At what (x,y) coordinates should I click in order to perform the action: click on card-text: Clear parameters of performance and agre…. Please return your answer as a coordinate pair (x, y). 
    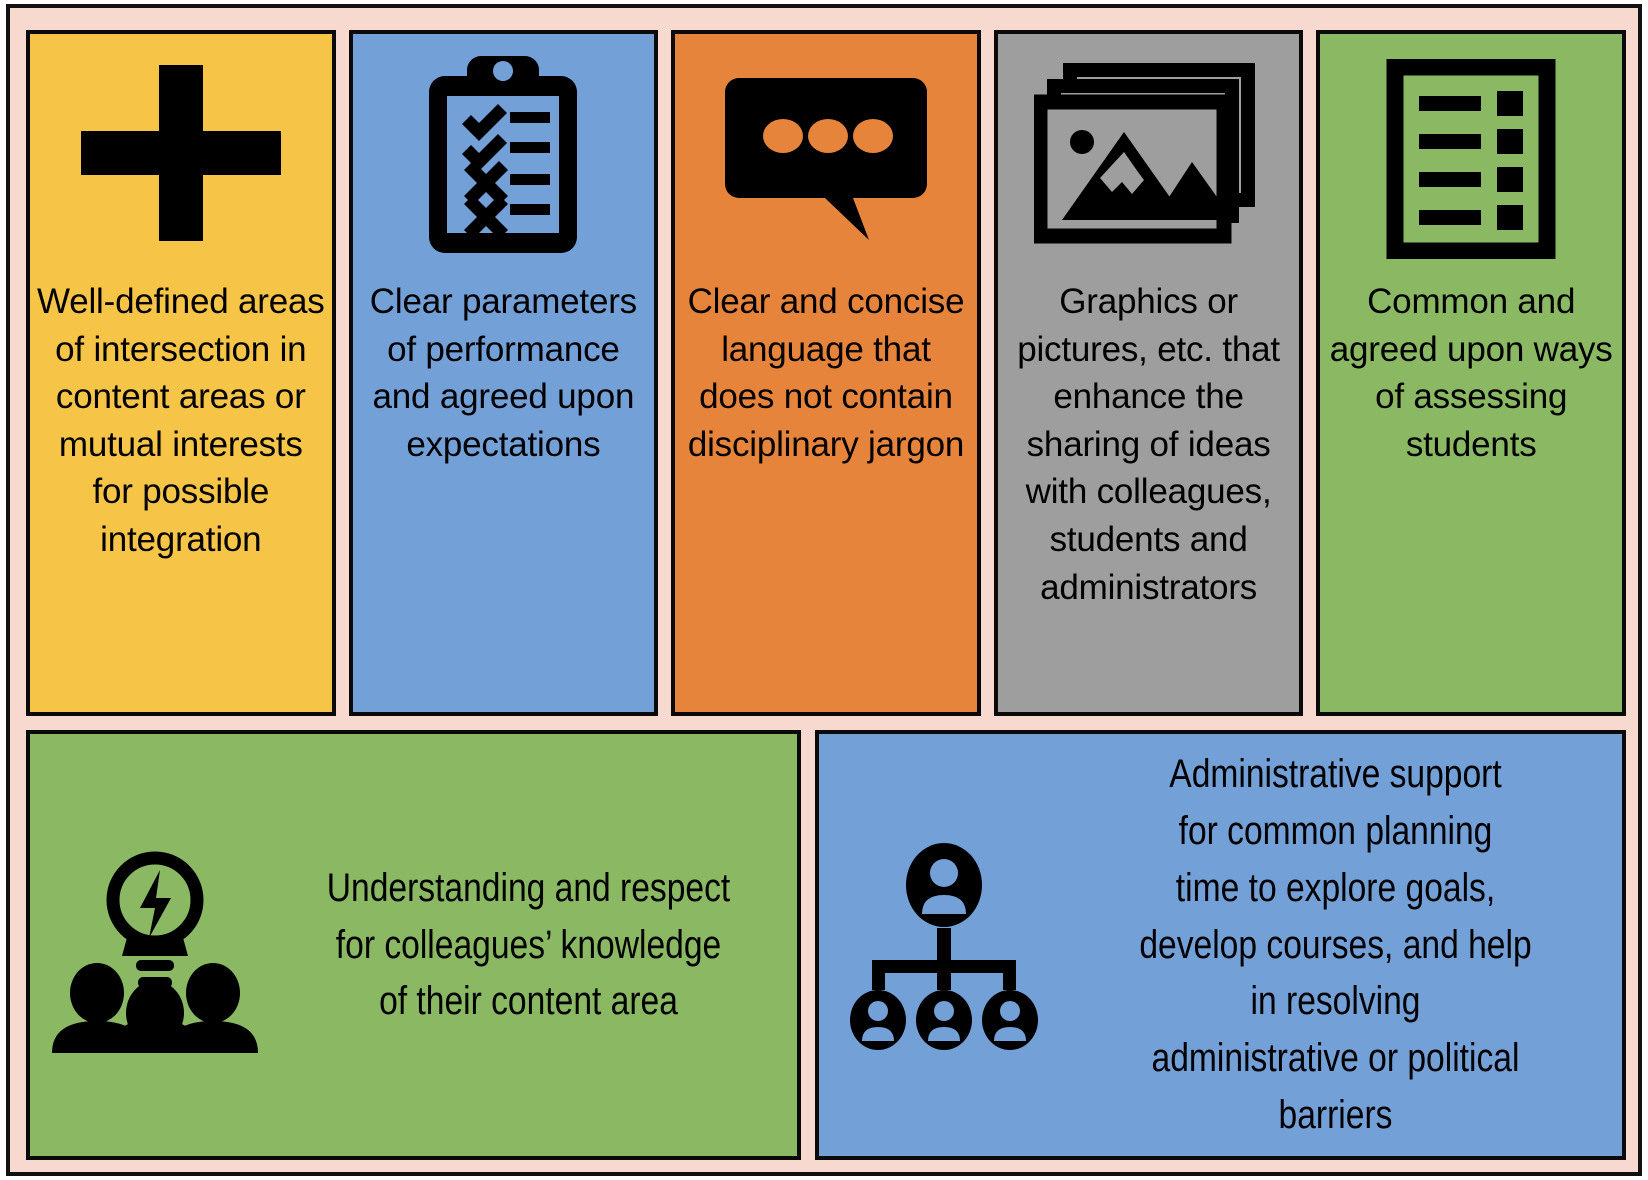
    Looking at the image, I should click on (503, 373).